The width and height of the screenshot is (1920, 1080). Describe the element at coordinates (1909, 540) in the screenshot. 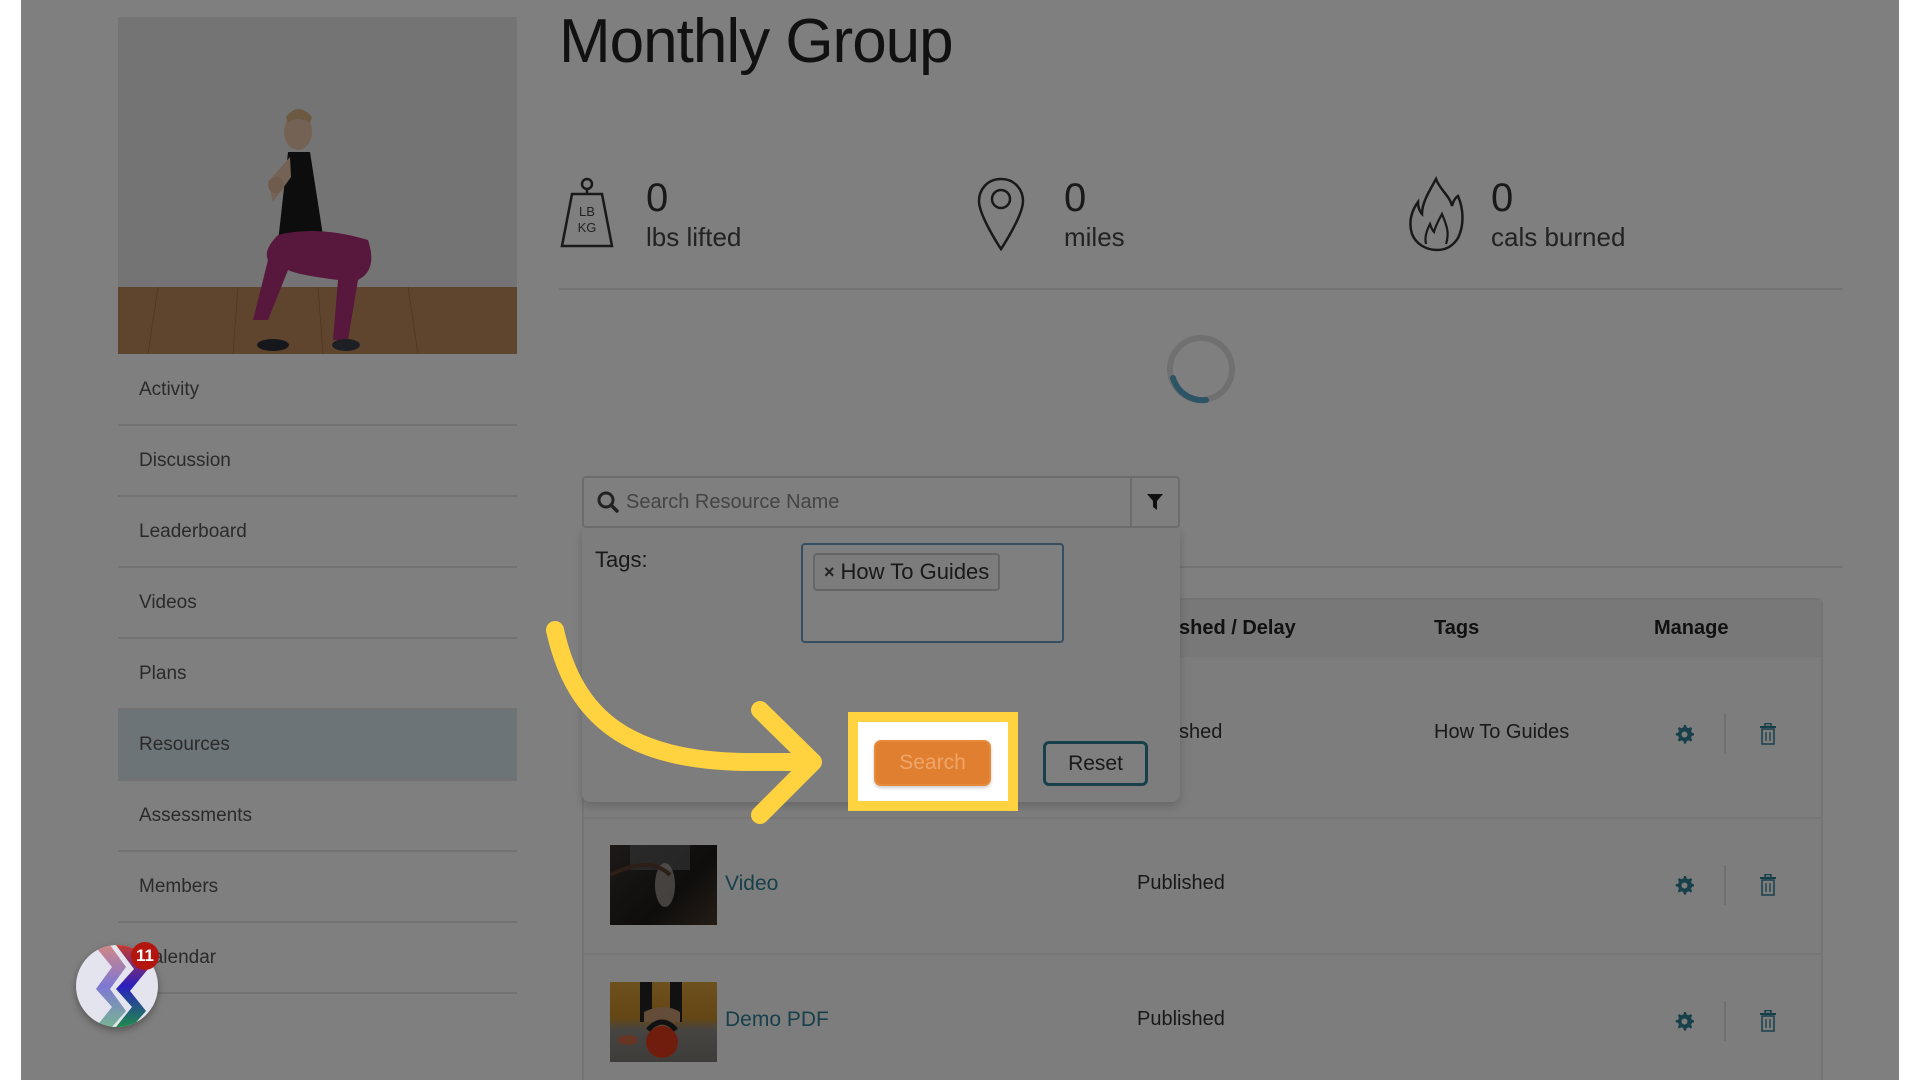

I see `right-margin` at that location.